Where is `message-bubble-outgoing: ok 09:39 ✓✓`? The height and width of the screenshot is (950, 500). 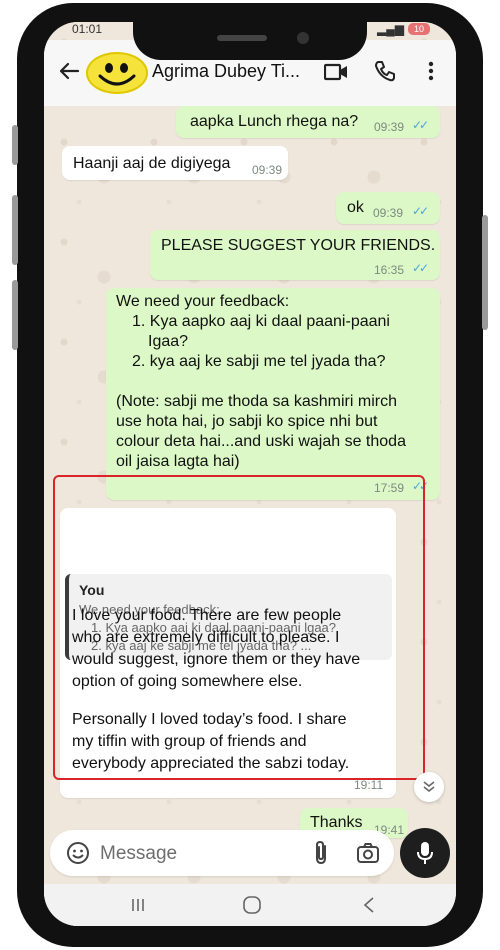
message-bubble-outgoing: ok 09:39 ✓✓ is located at coordinates (388, 208).